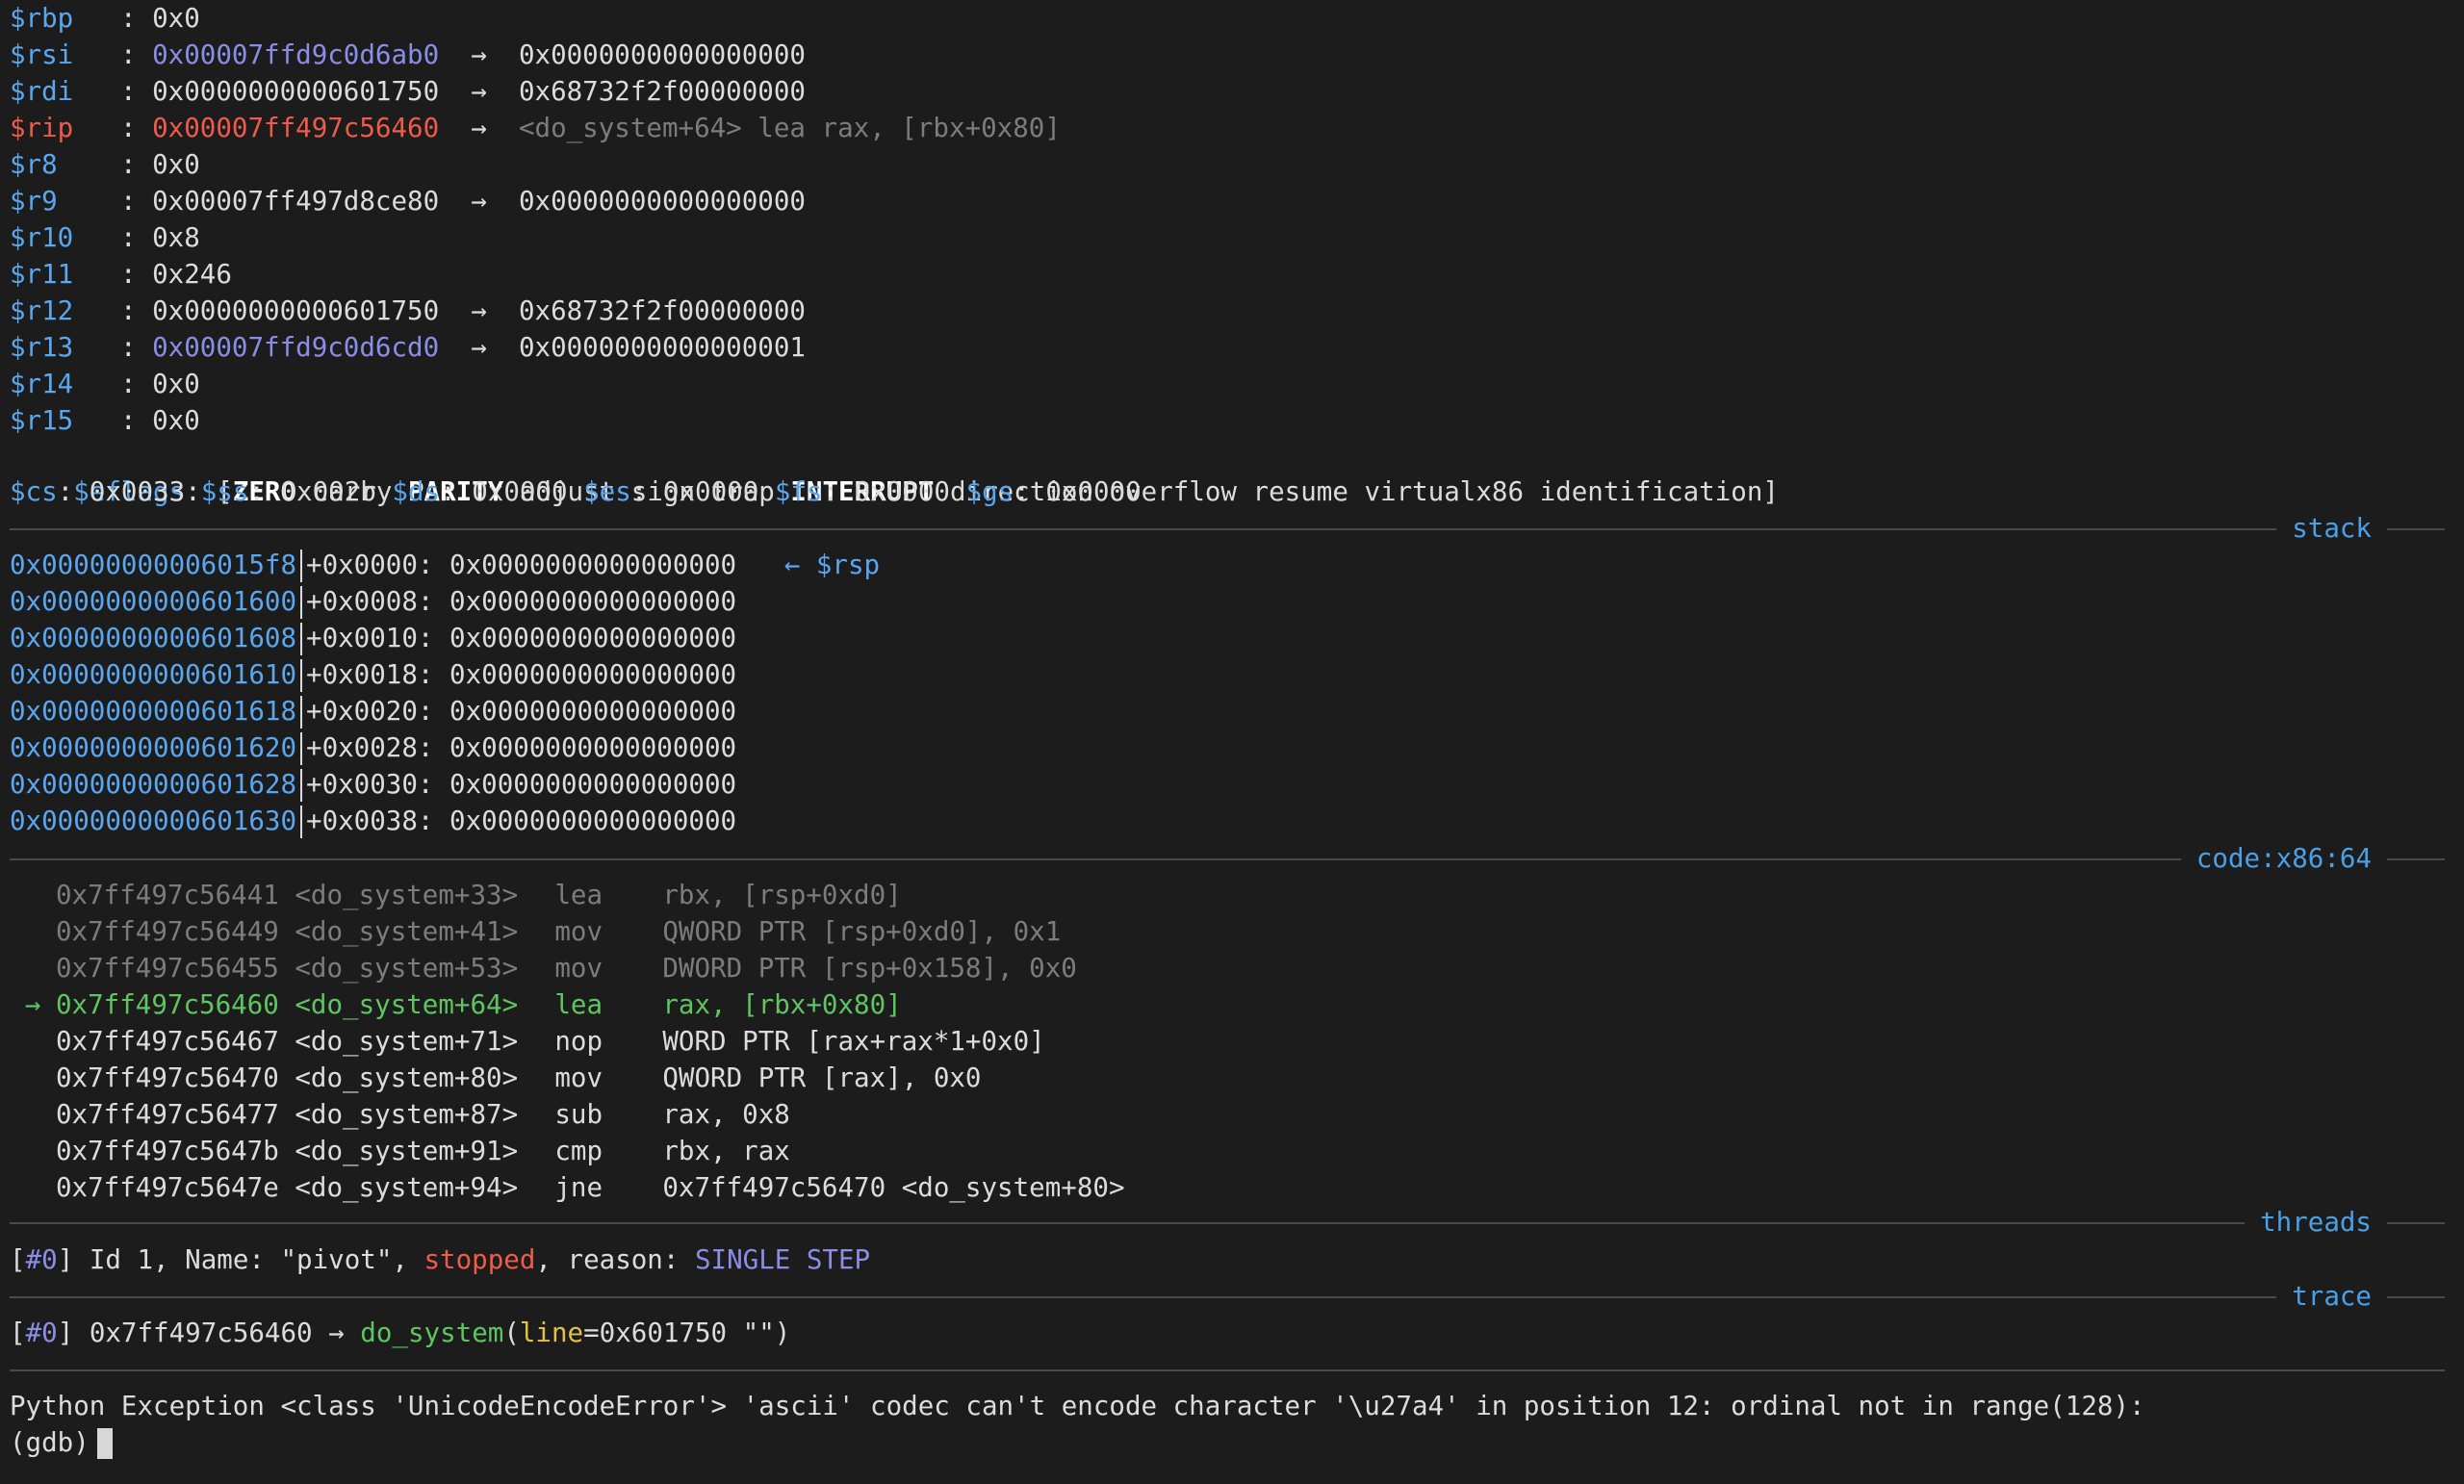  Describe the element at coordinates (42, 55) in the screenshot. I see `register-name: $rsi` at that location.